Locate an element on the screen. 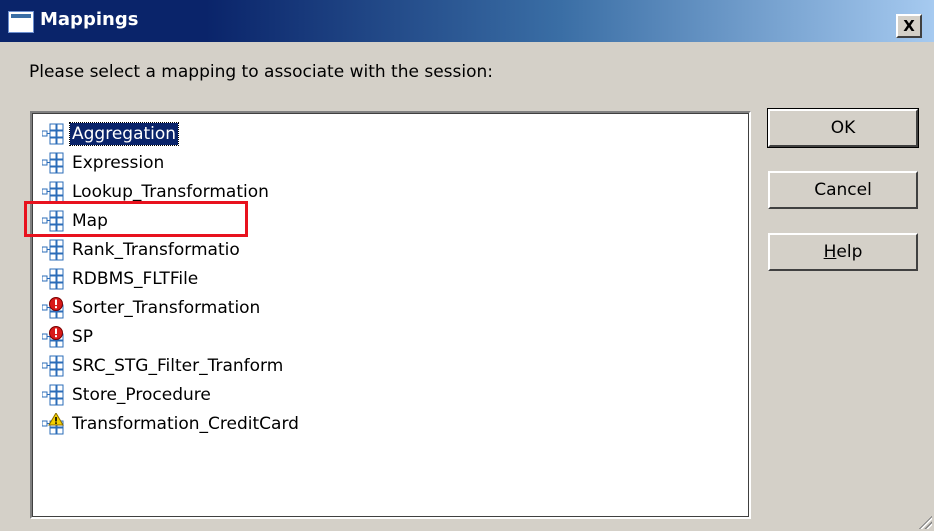 Image resolution: width=934 pixels, height=531 pixels. mapping-item: SP is located at coordinates (171, 336).